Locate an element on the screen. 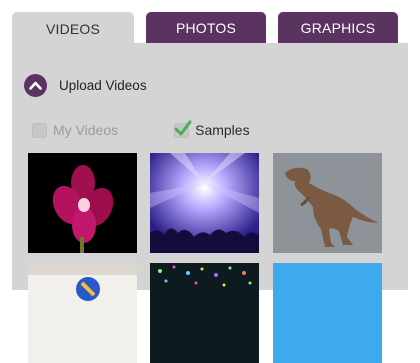  video-thumbnail-concert is located at coordinates (204, 203).